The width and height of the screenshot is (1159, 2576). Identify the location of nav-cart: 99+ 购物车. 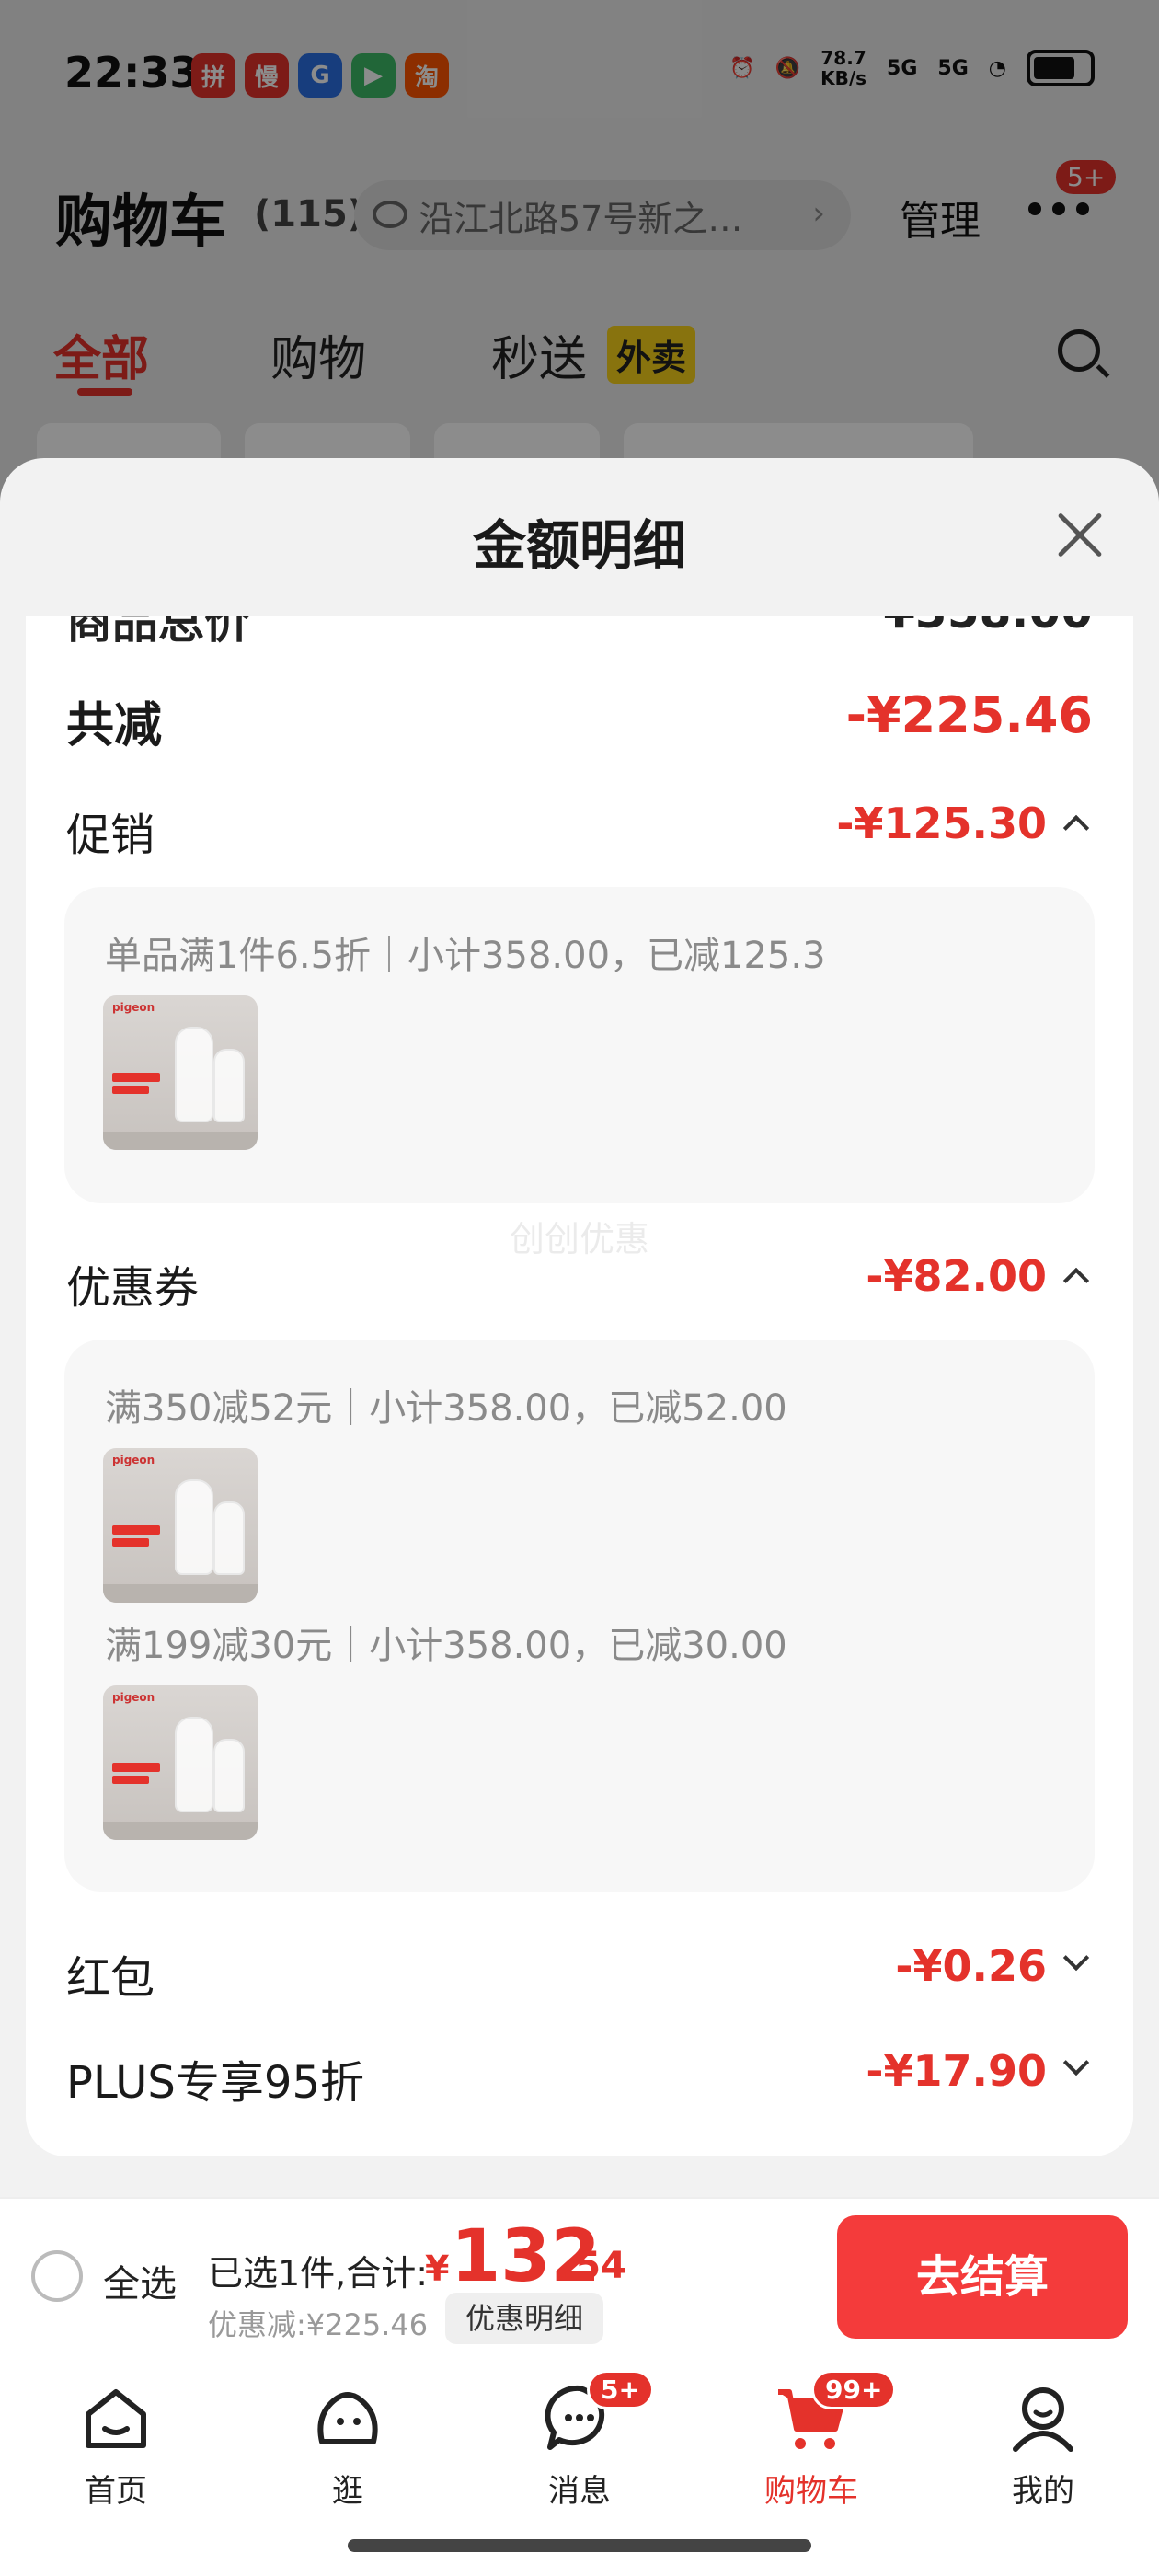
(811, 2440).